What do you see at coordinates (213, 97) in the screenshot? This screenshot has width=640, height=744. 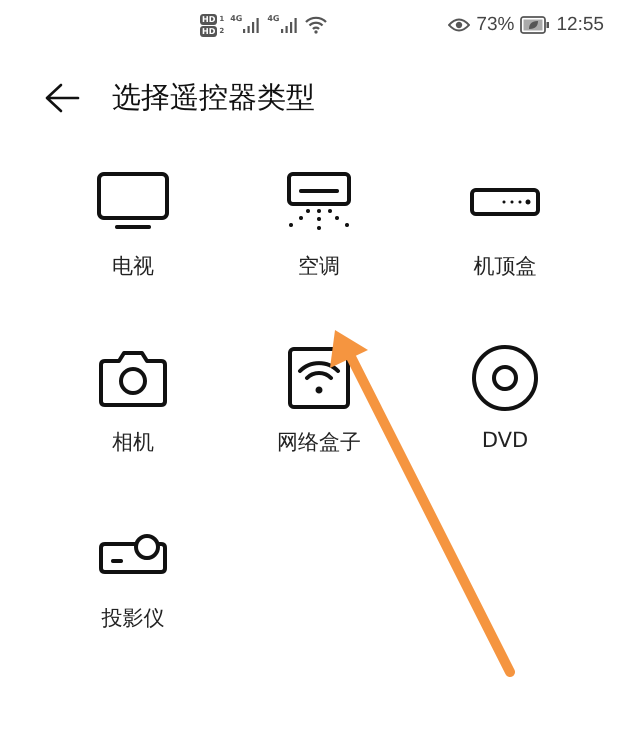 I see `page-title: 选择遥控器类型` at bounding box center [213, 97].